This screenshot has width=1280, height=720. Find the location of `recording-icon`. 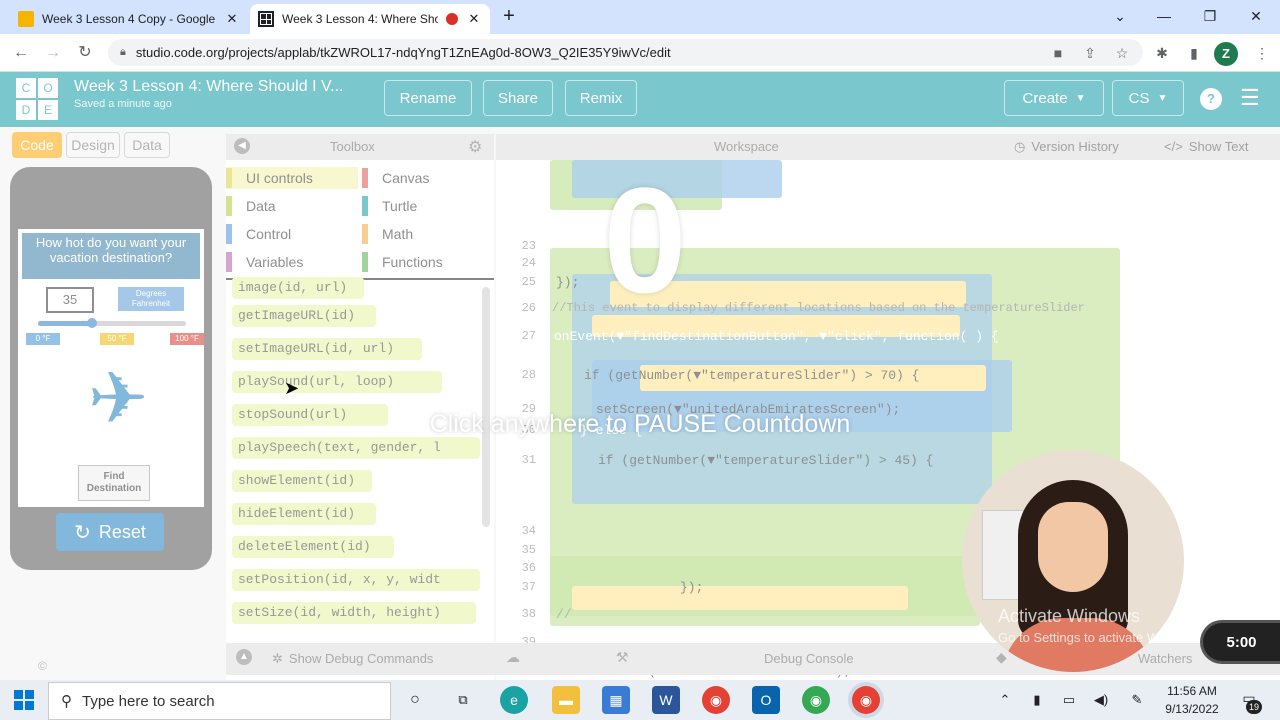

recording-icon is located at coordinates (452, 19).